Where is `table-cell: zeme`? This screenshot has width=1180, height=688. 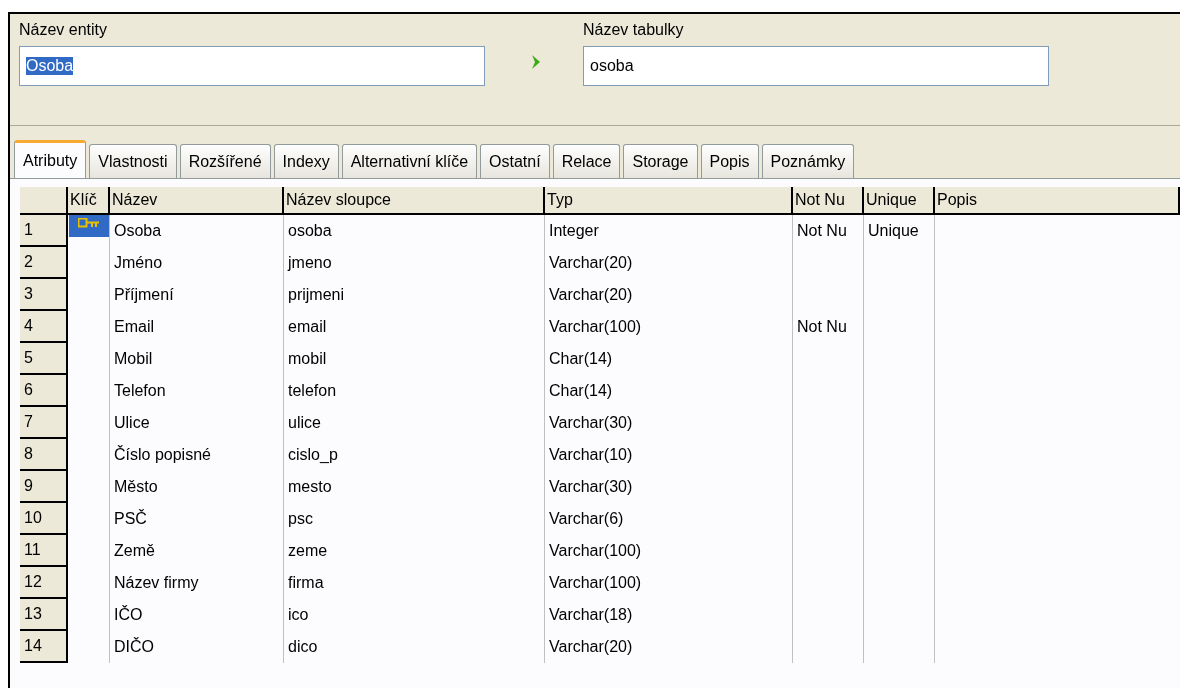
table-cell: zeme is located at coordinates (308, 551).